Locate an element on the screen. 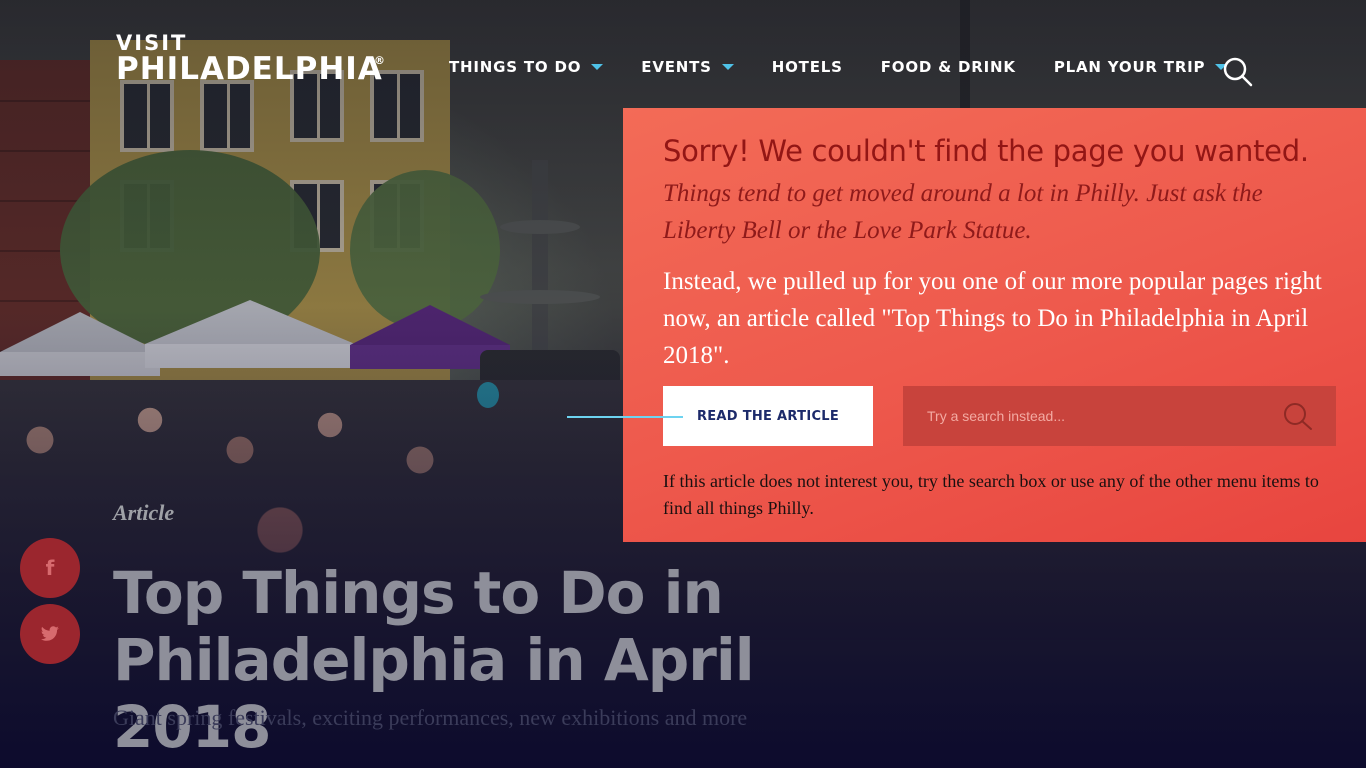 The width and height of the screenshot is (1366, 768). nav-hotels: HOTELS is located at coordinates (807, 67).